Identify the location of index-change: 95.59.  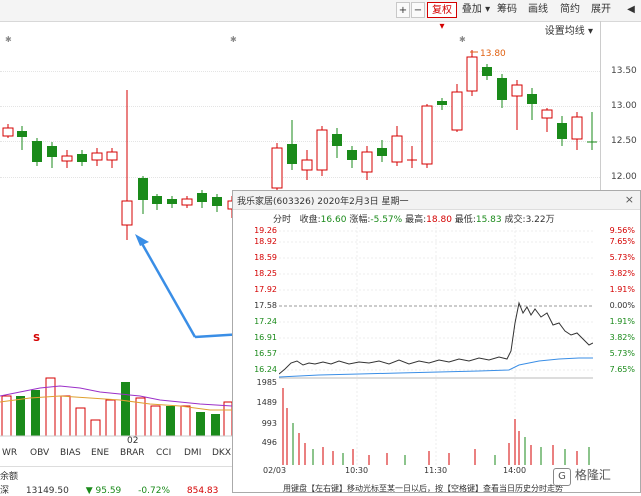
(108, 491).